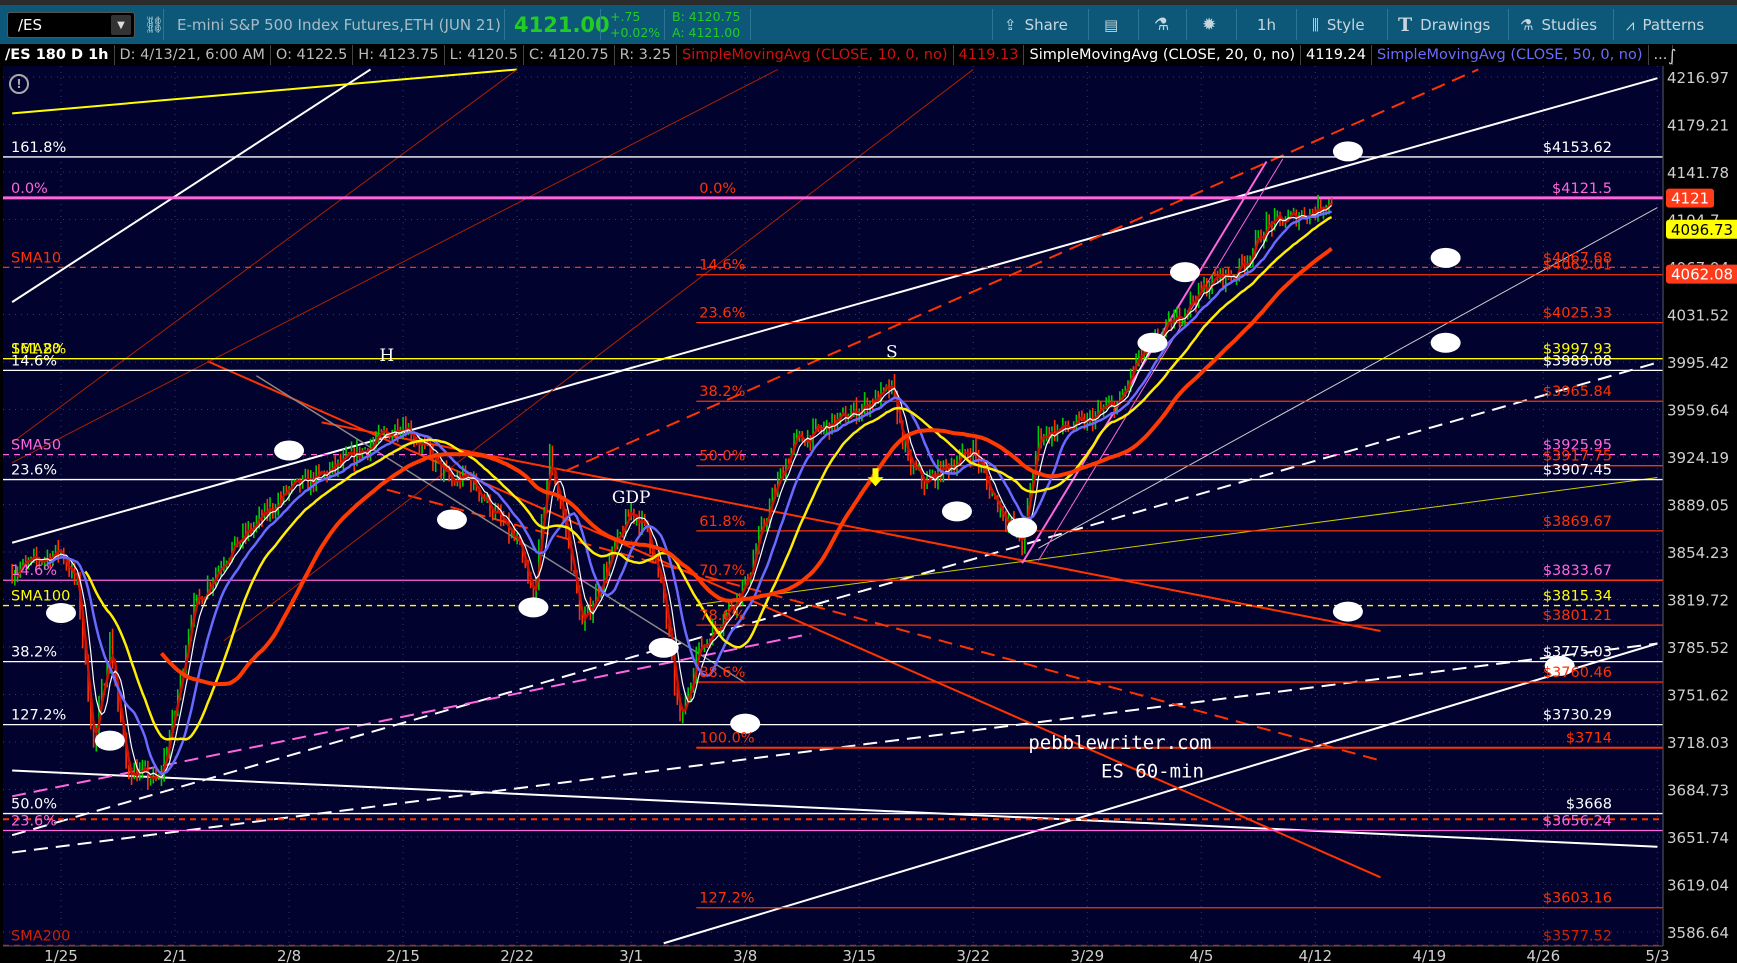  I want to click on x-tick-label: 3/8, so click(745, 955).